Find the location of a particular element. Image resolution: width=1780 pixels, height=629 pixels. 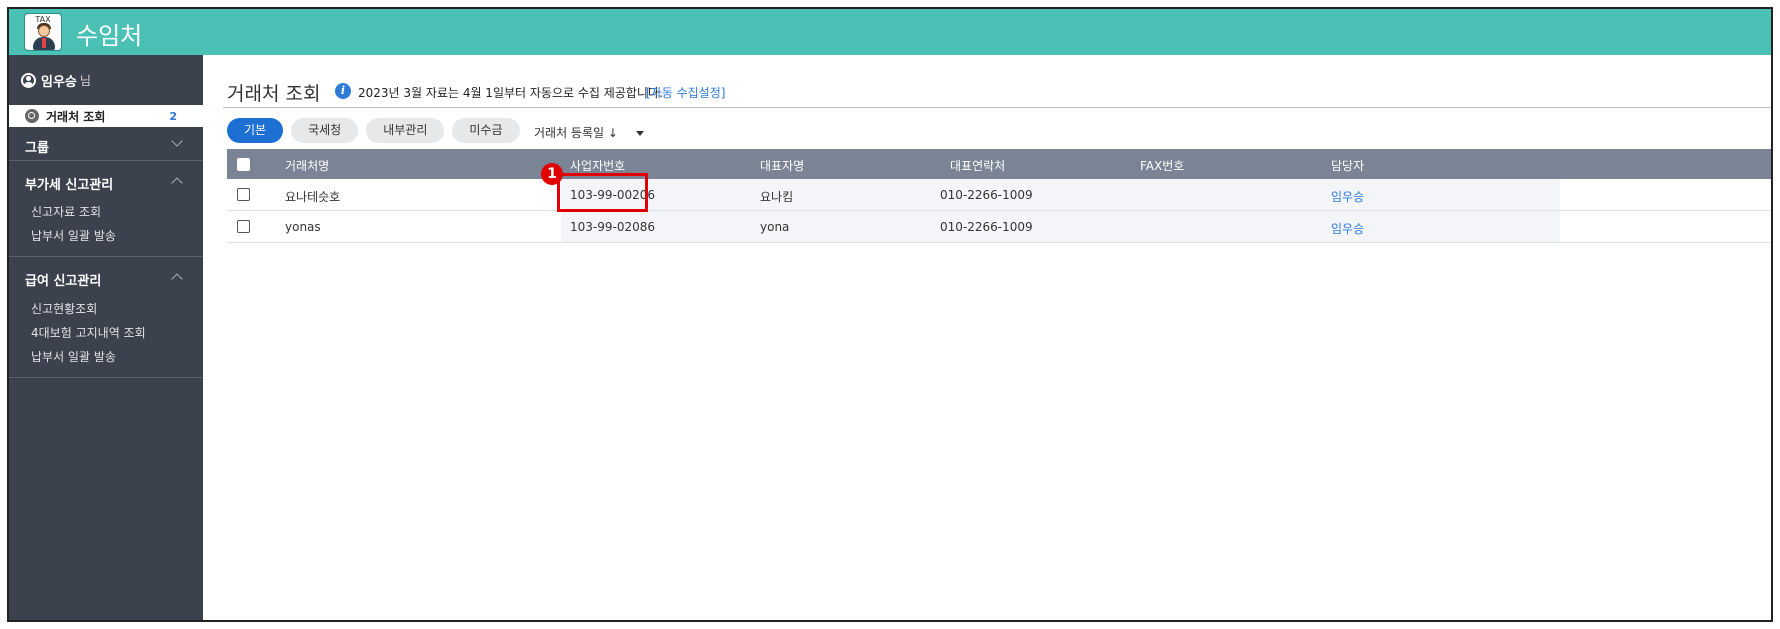

sidebar-group-payroll: 급여 신고관리 신고현황조회 4대보험 고지내역 조회 납부서 일괄 발송 is located at coordinates (106, 317).